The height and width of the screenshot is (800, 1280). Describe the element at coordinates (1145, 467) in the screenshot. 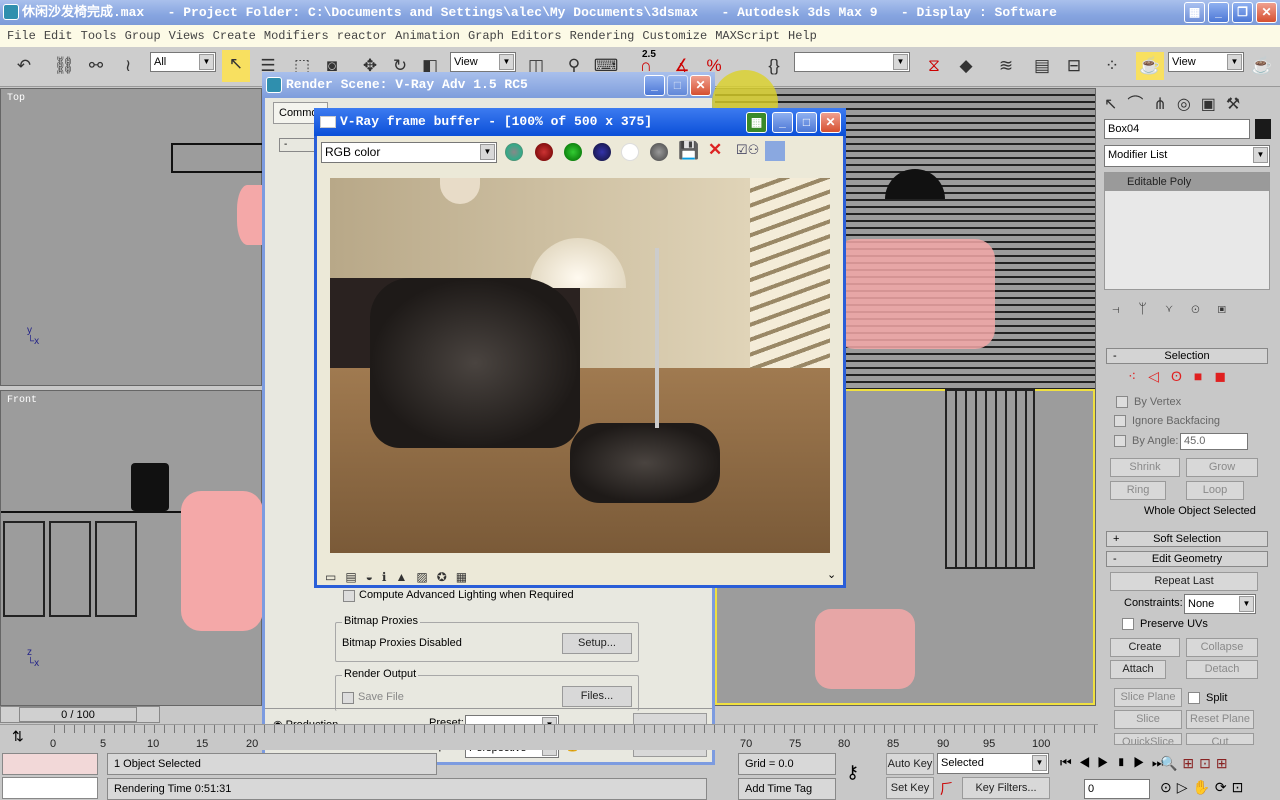

I see `shrink-button: Shrink` at that location.